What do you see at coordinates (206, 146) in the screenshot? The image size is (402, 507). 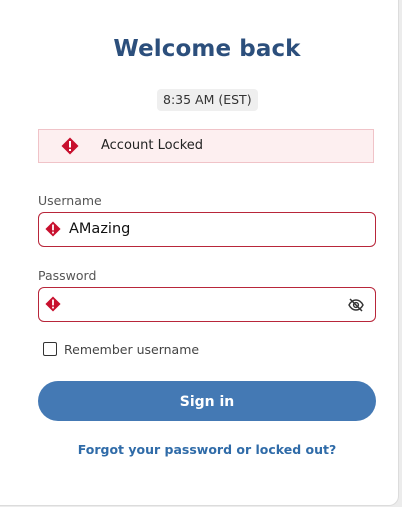 I see `account-locked-alert: Account Locked` at bounding box center [206, 146].